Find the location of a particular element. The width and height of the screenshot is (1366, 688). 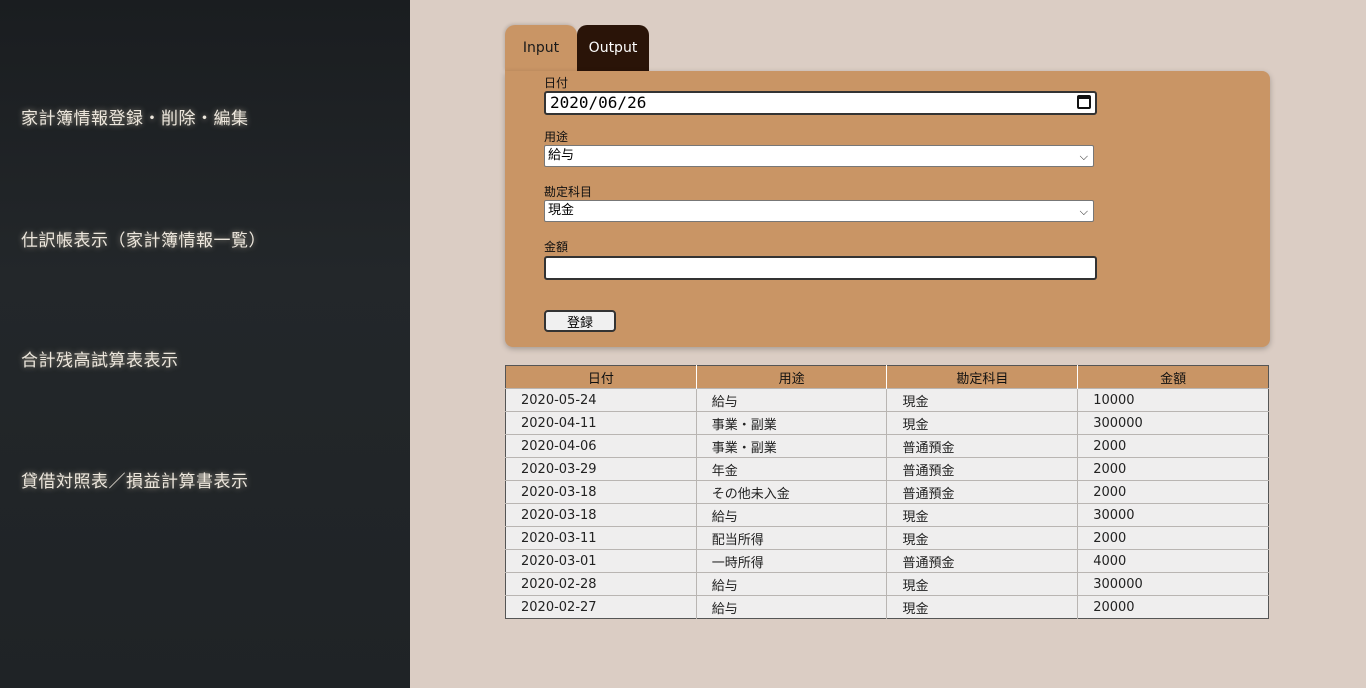

account-selected-value: 現金 is located at coordinates (561, 210).